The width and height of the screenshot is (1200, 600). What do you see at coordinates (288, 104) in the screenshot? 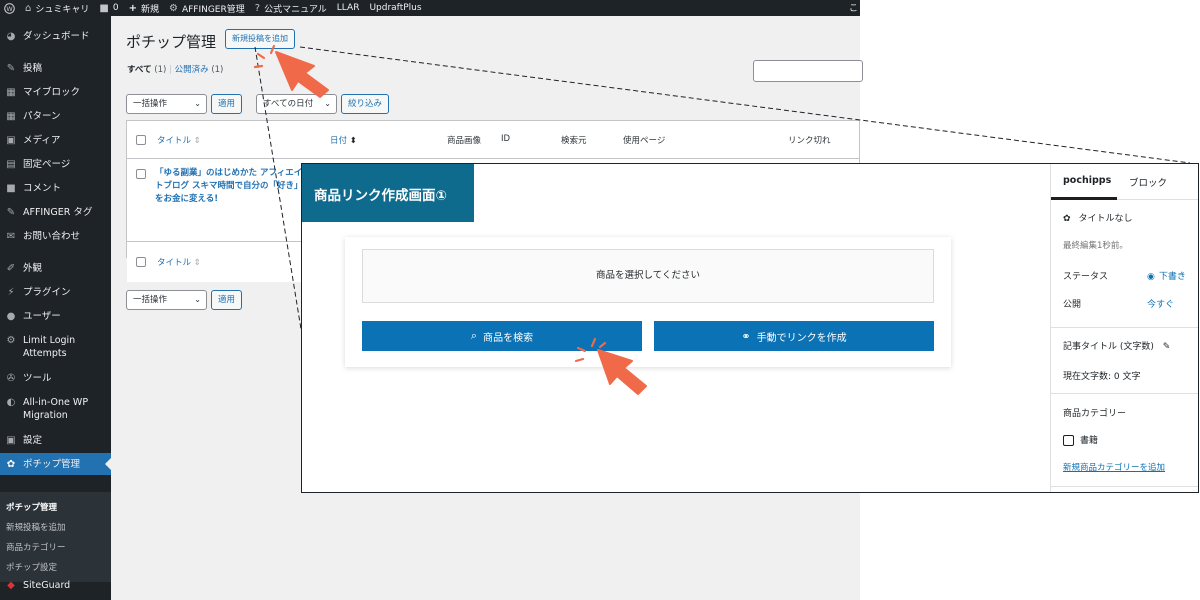
I see `date-filter-label: すべての日付` at bounding box center [288, 104].